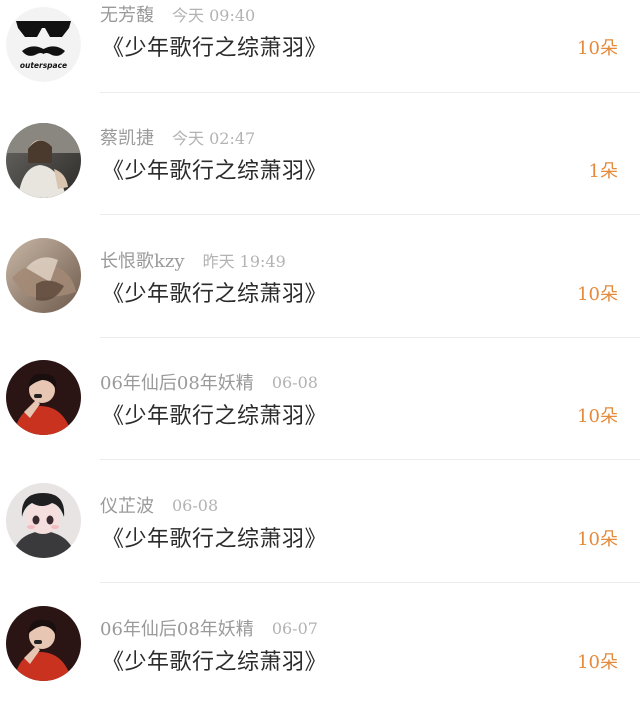  I want to click on abstract-photo-icon, so click(43, 275).